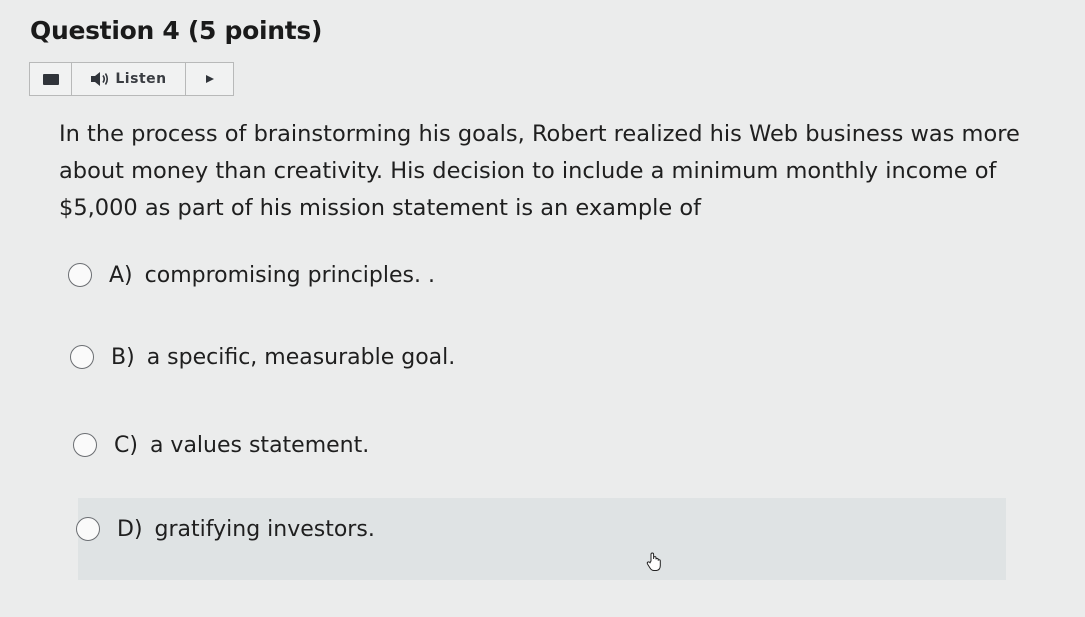 The image size is (1085, 617). Describe the element at coordinates (85, 445) in the screenshot. I see `radio-c` at that location.